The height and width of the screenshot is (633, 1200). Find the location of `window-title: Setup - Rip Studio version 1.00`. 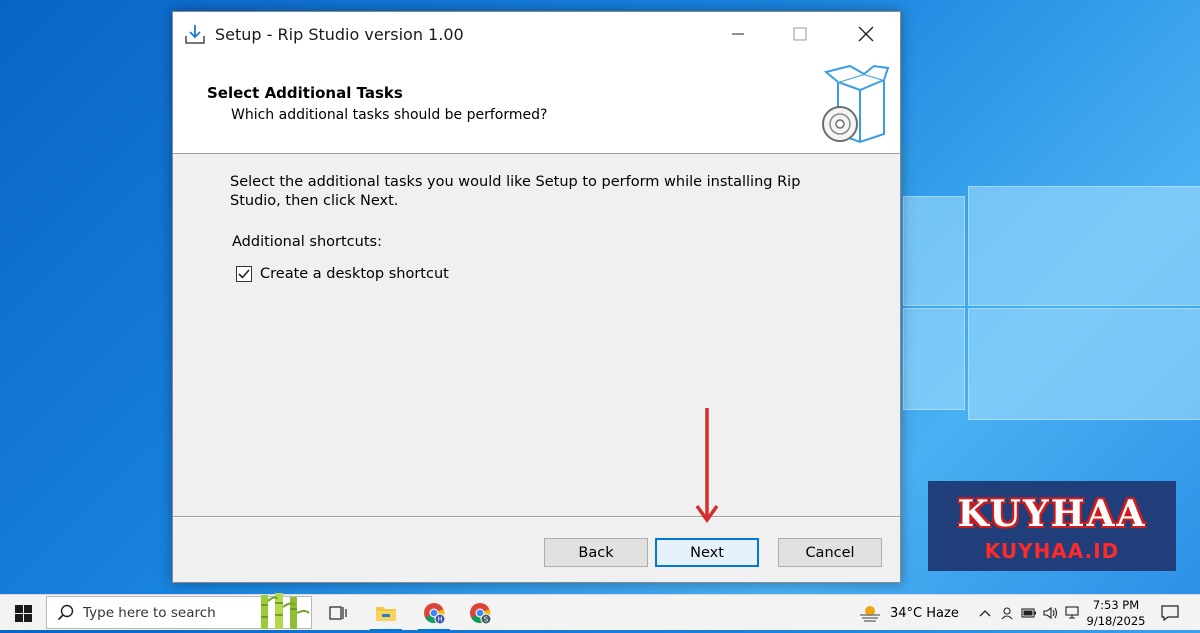

window-title: Setup - Rip Studio version 1.00 is located at coordinates (339, 34).